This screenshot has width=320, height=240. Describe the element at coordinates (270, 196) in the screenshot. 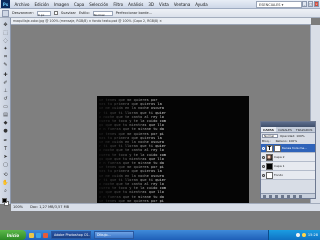

I see `fx-icon` at that location.